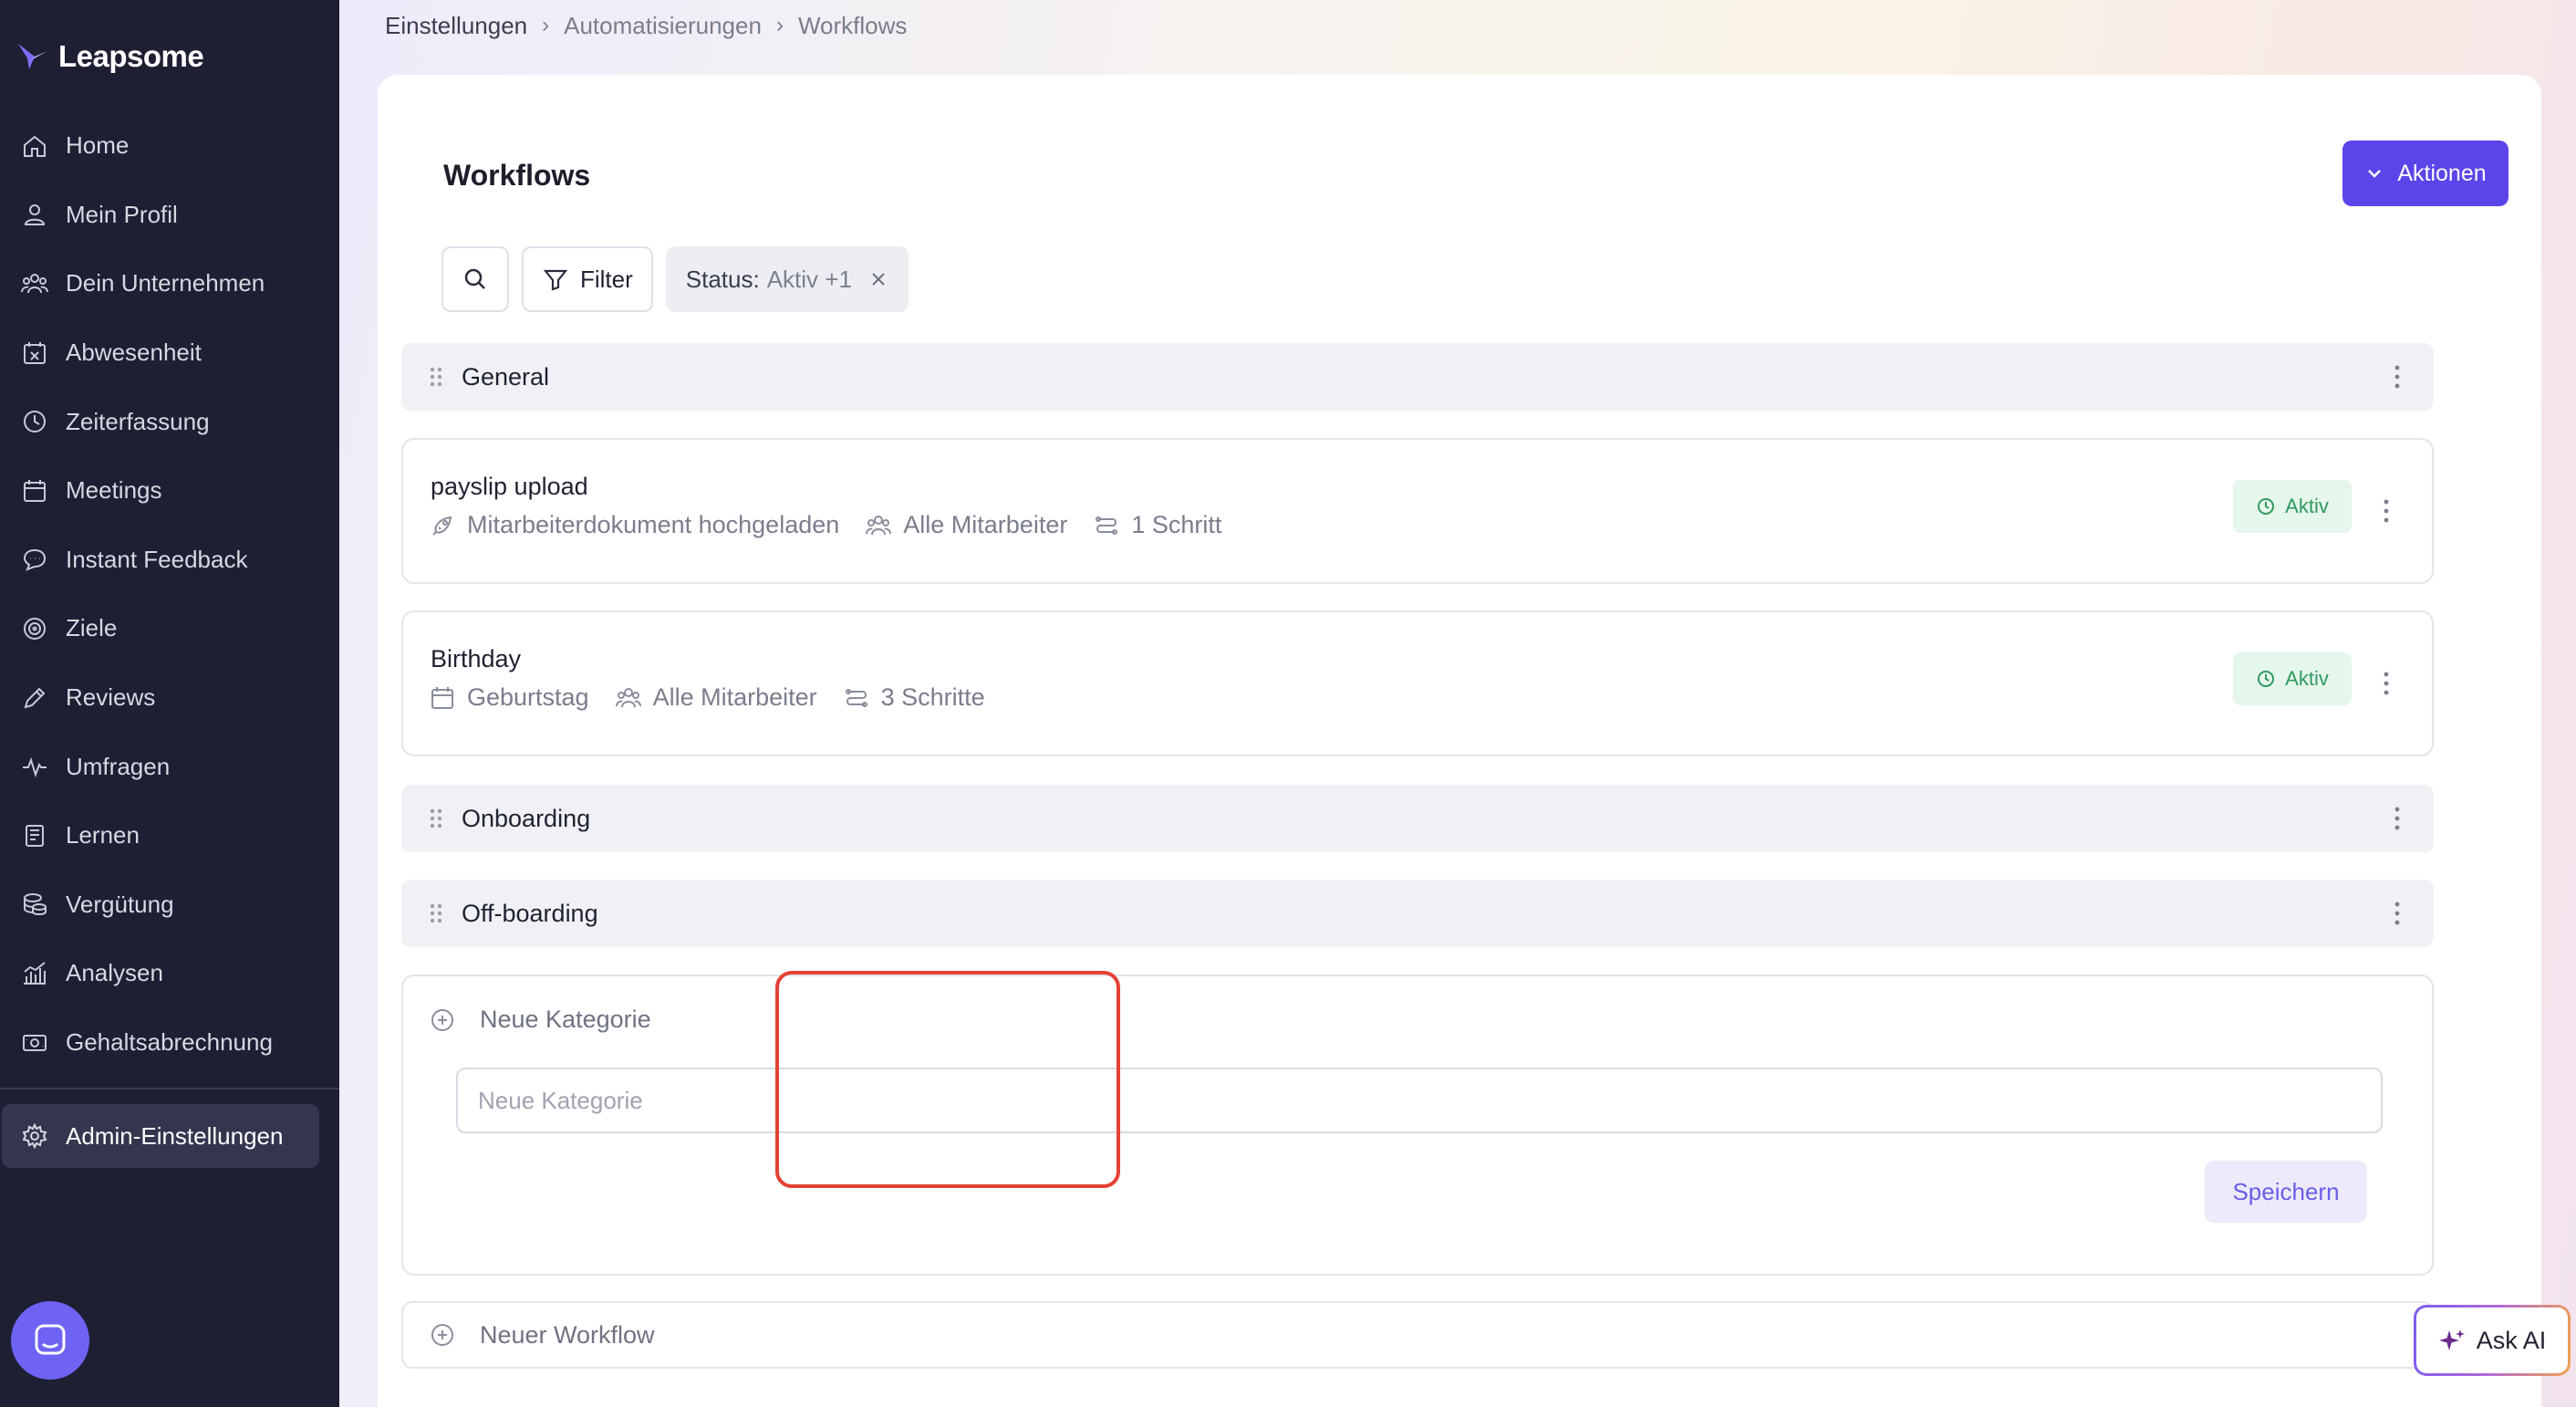 This screenshot has height=1407, width=2576. Describe the element at coordinates (1417, 377) in the screenshot. I see `category-row-general: General` at that location.